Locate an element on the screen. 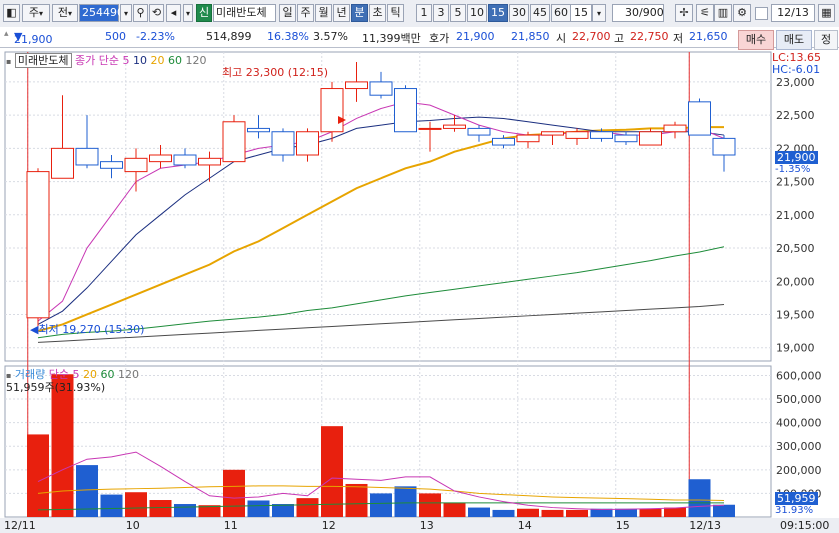 The width and height of the screenshot is (839, 533). price-axis-tick: 19,500 is located at coordinates (795, 314).